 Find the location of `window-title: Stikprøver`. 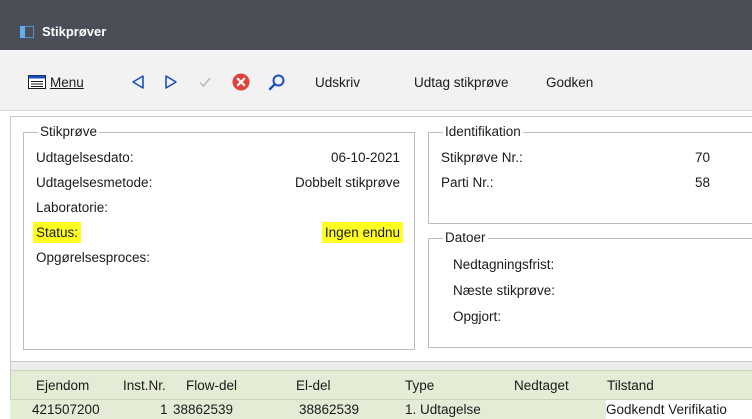

window-title: Stikprøver is located at coordinates (74, 31).